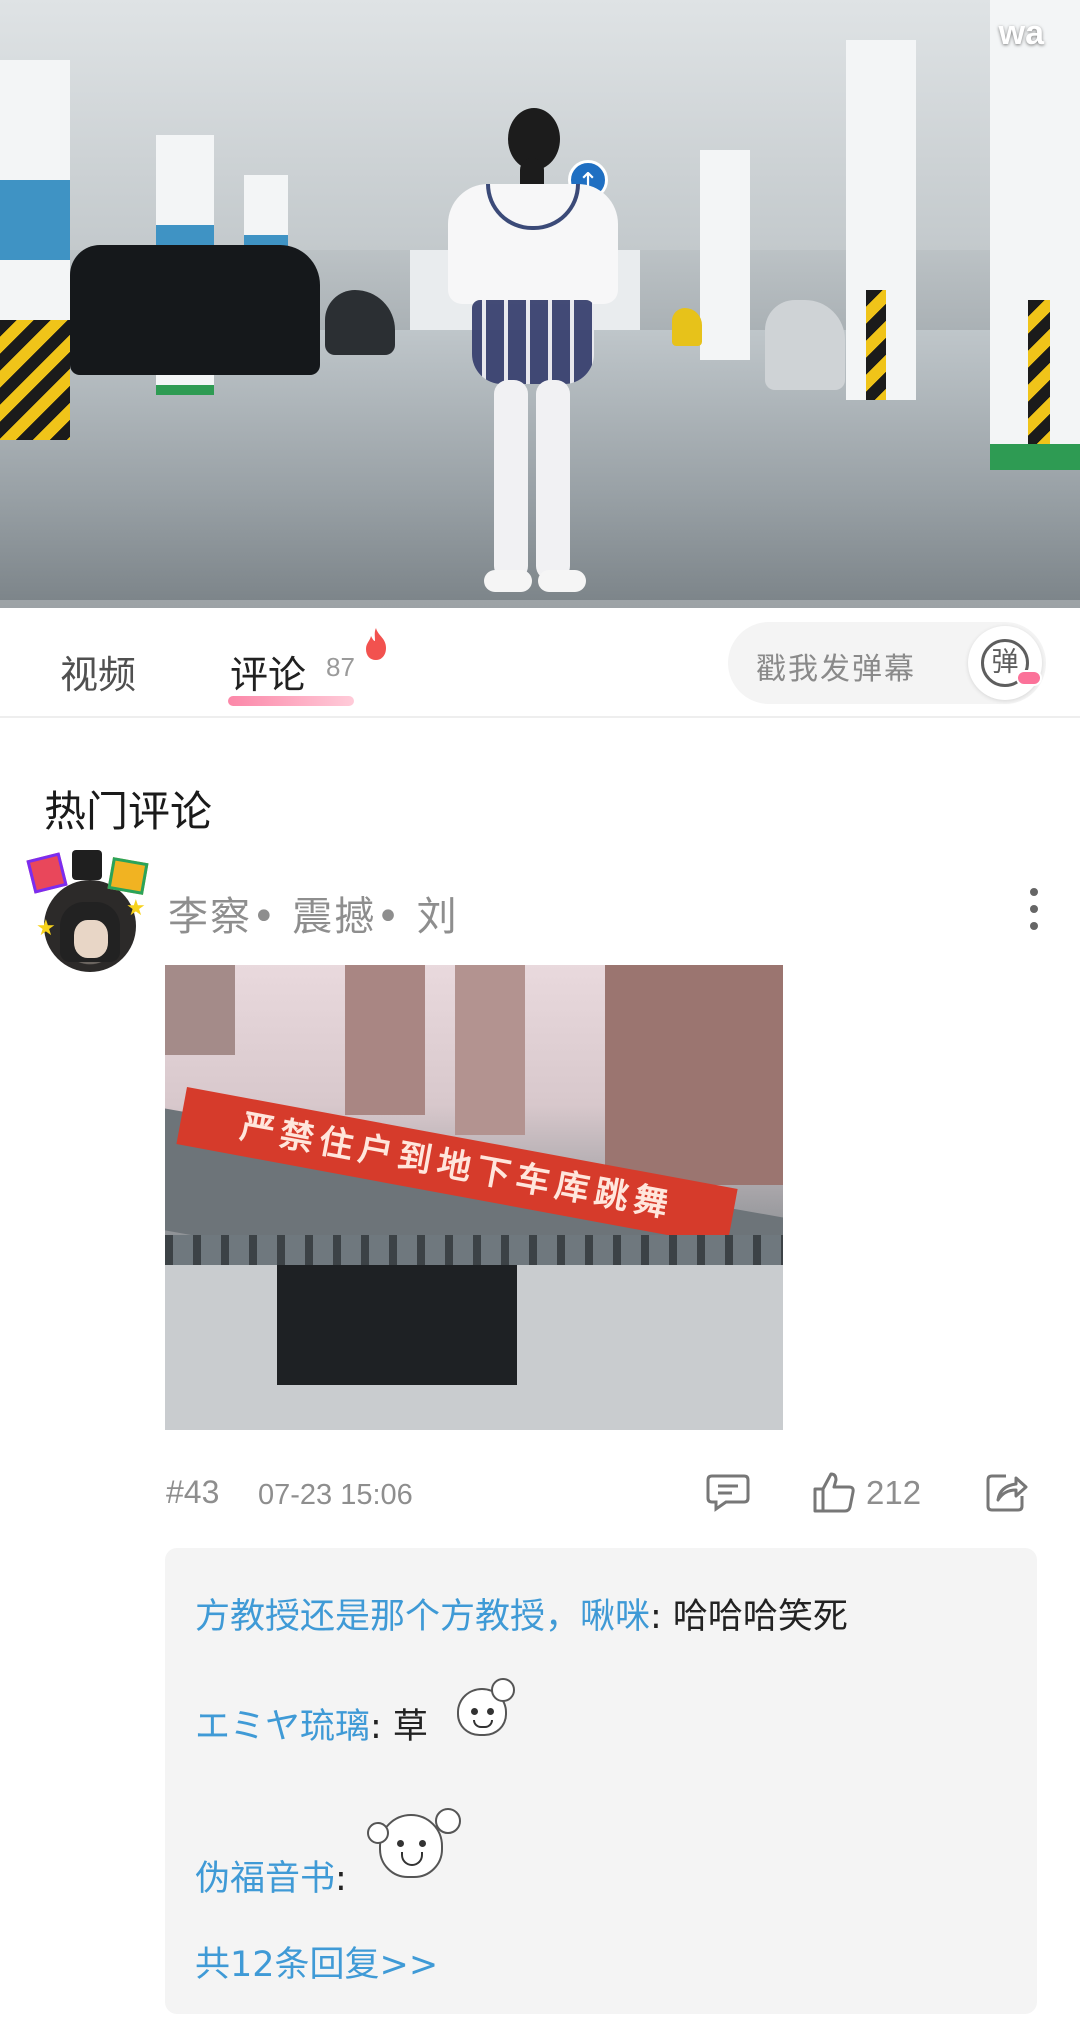  I want to click on reply-text: : 哈哈哈笑死, so click(749, 1617).